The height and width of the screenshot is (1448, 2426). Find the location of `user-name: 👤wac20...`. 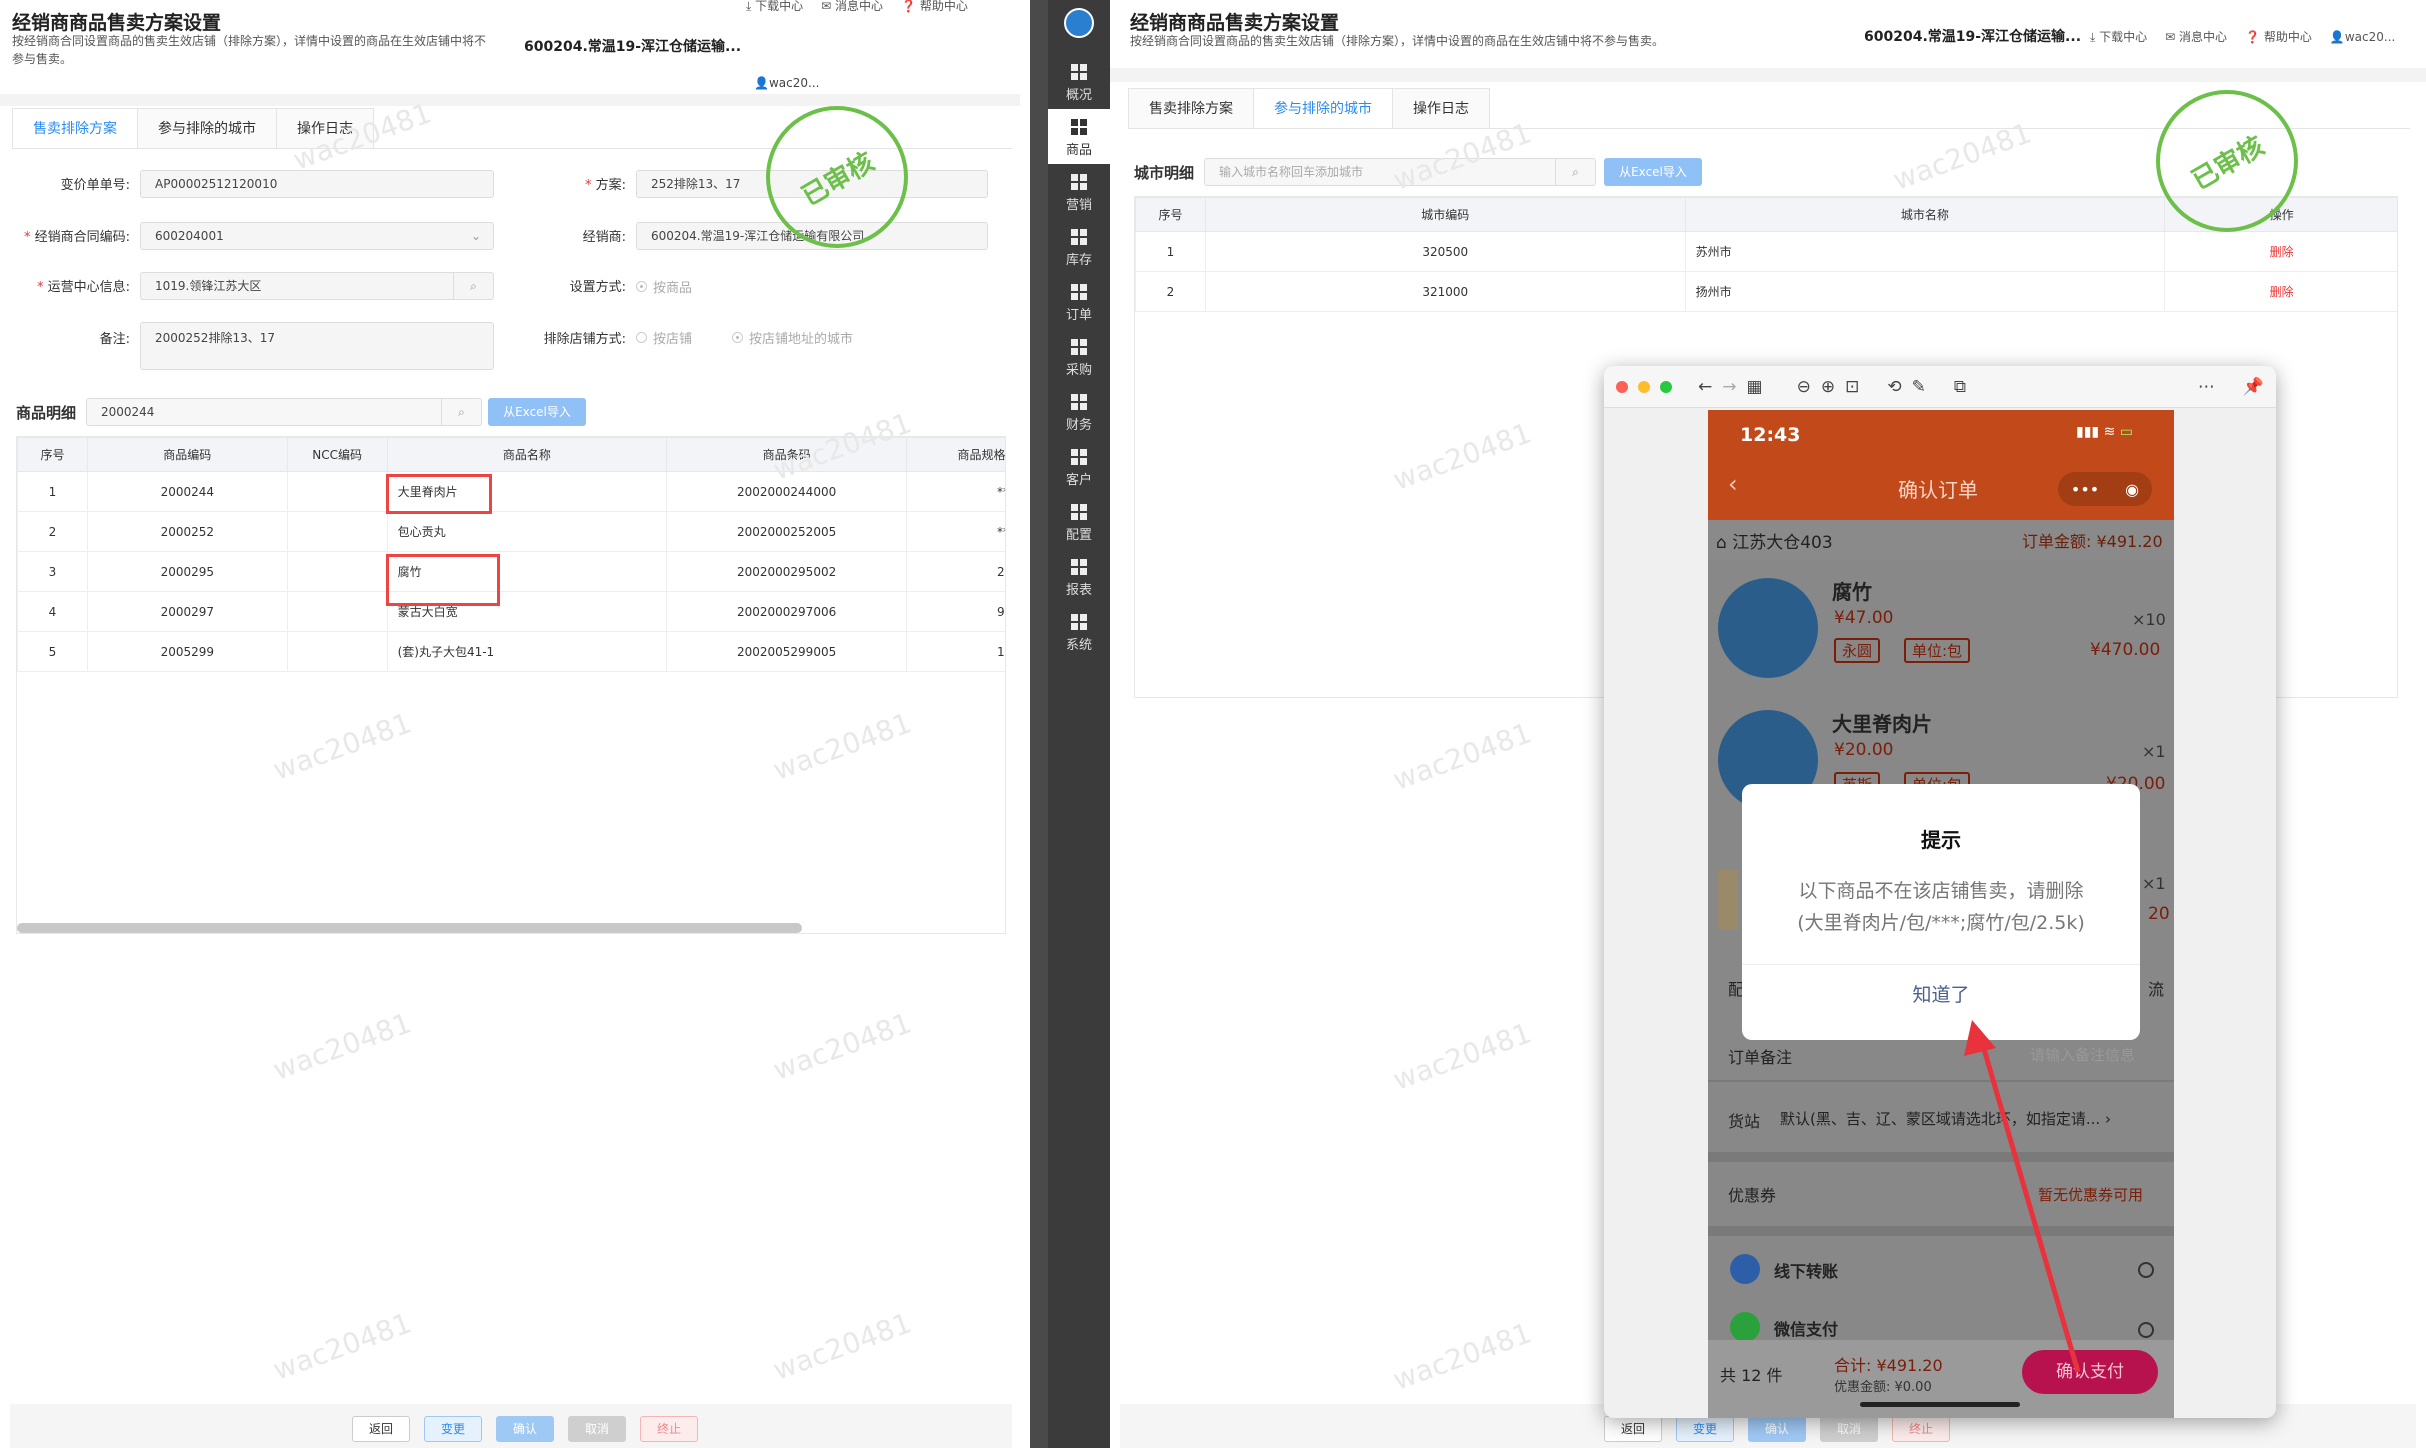

user-name: 👤wac20... is located at coordinates (786, 83).